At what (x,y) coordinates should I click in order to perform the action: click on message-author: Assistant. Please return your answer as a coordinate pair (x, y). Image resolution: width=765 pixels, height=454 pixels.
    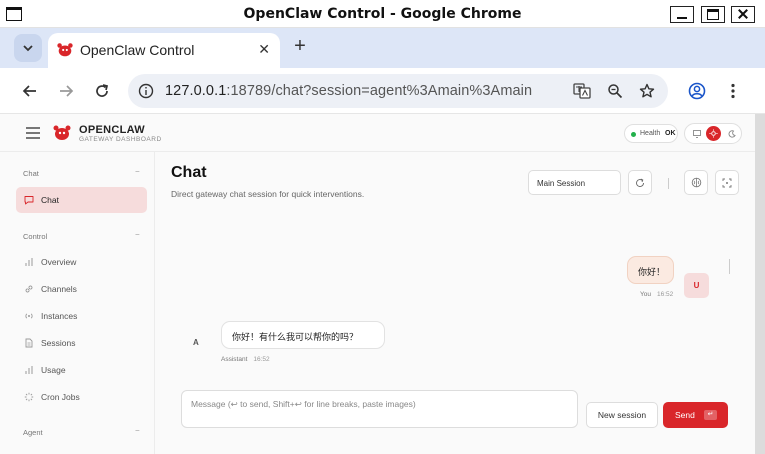
    Looking at the image, I should click on (234, 359).